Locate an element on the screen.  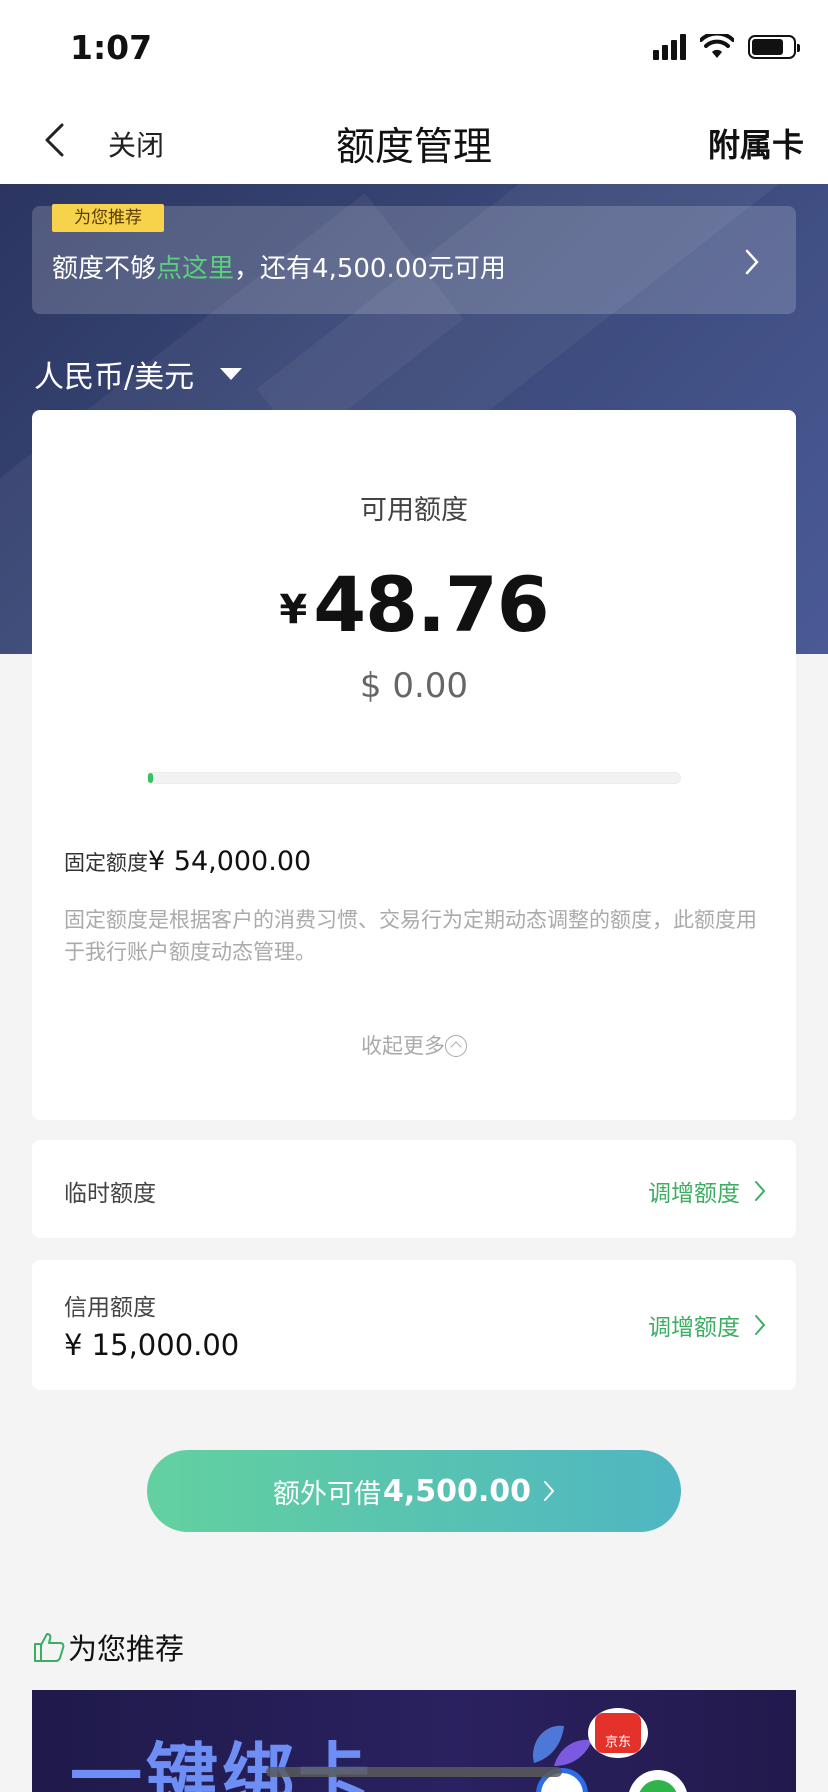
wechat-app-icon is located at coordinates (658, 1781).